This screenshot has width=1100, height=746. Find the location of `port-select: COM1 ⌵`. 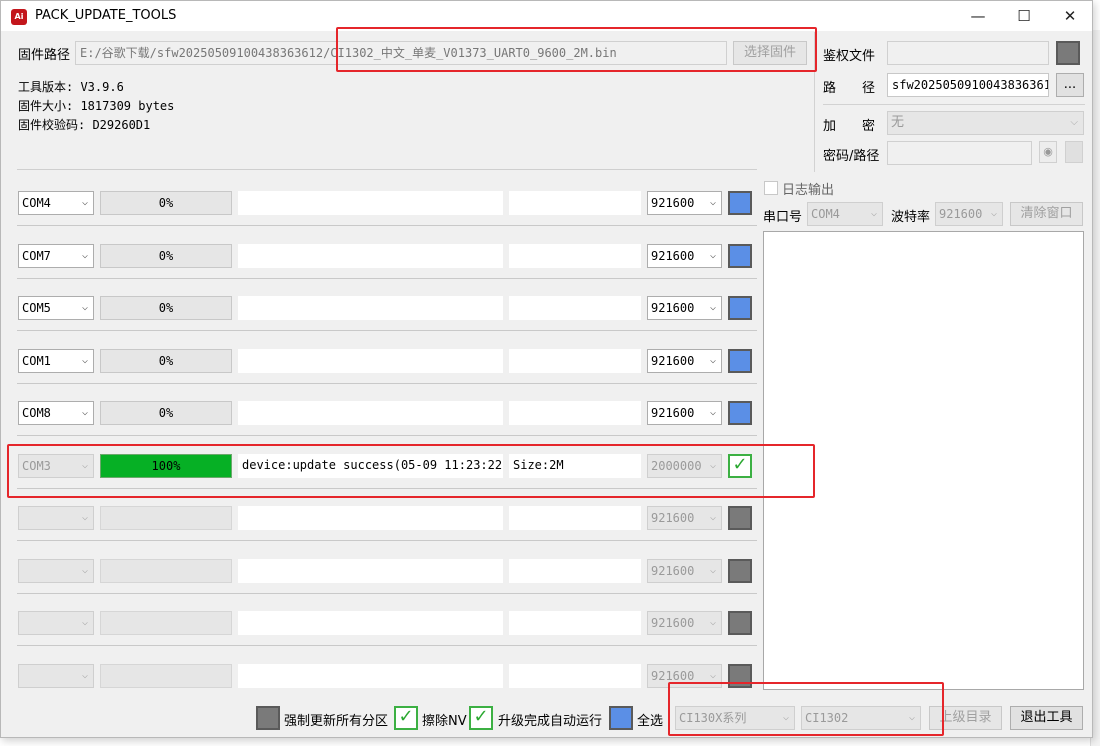

port-select: COM1 ⌵ is located at coordinates (56, 361).